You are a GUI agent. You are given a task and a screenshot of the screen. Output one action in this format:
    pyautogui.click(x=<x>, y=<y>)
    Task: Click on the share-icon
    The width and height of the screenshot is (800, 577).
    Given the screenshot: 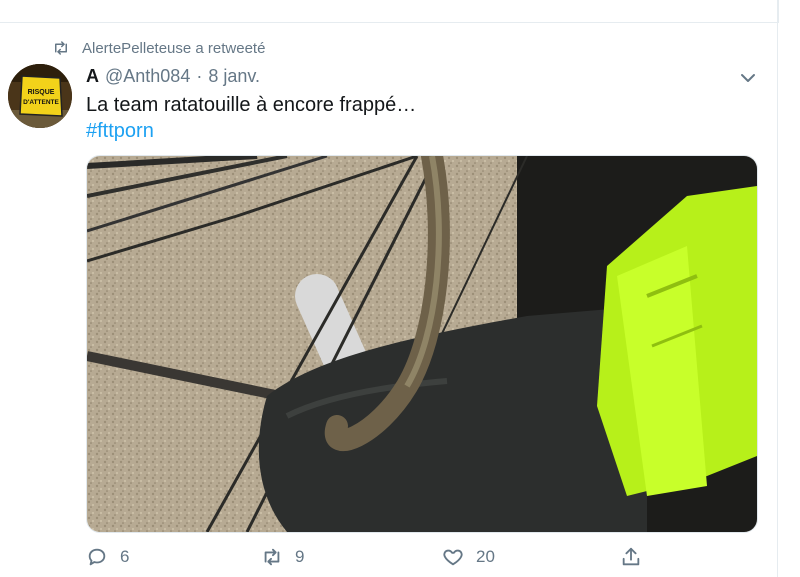 What is the action you would take?
    pyautogui.click(x=631, y=556)
    